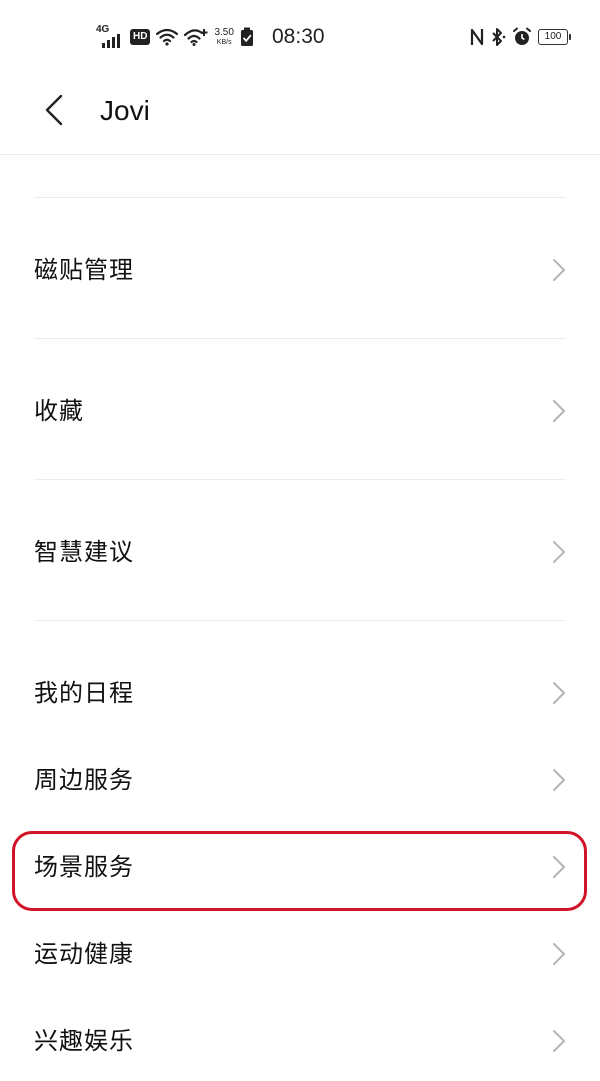  I want to click on menu-item-tile-management: 磁贴管理, so click(300, 270).